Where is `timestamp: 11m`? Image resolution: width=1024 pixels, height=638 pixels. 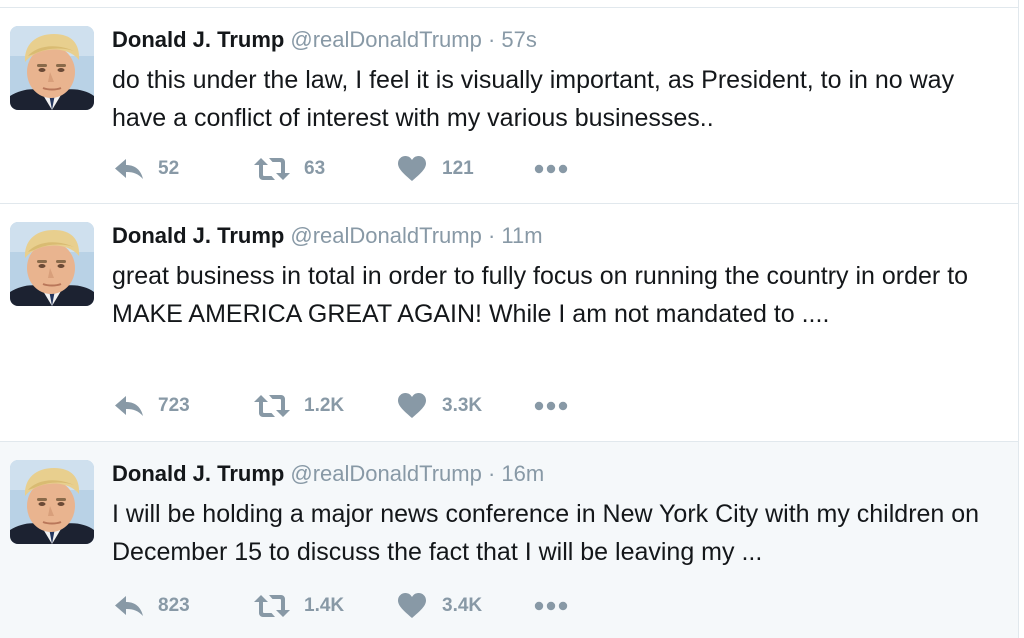 timestamp: 11m is located at coordinates (521, 235).